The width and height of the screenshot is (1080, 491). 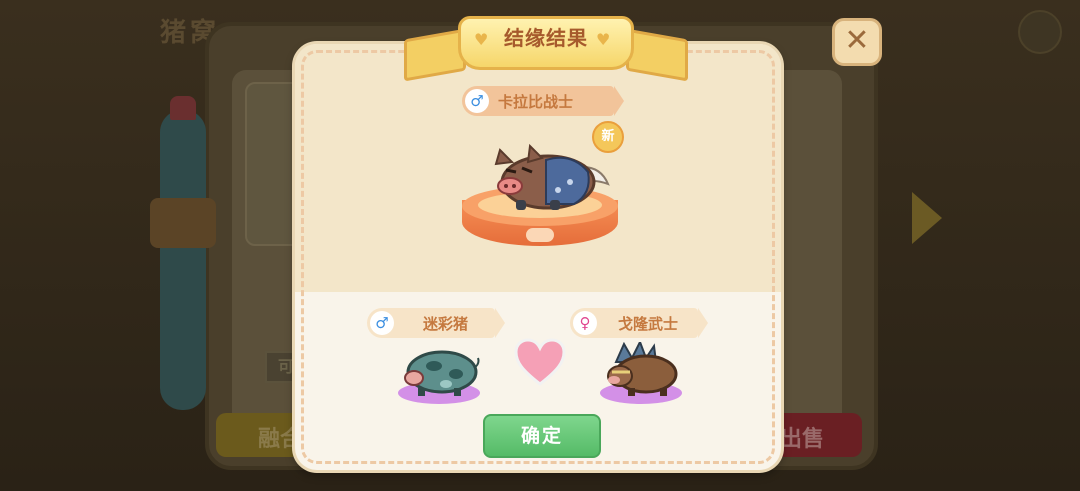 I want to click on heart-icon, so click(x=540, y=362).